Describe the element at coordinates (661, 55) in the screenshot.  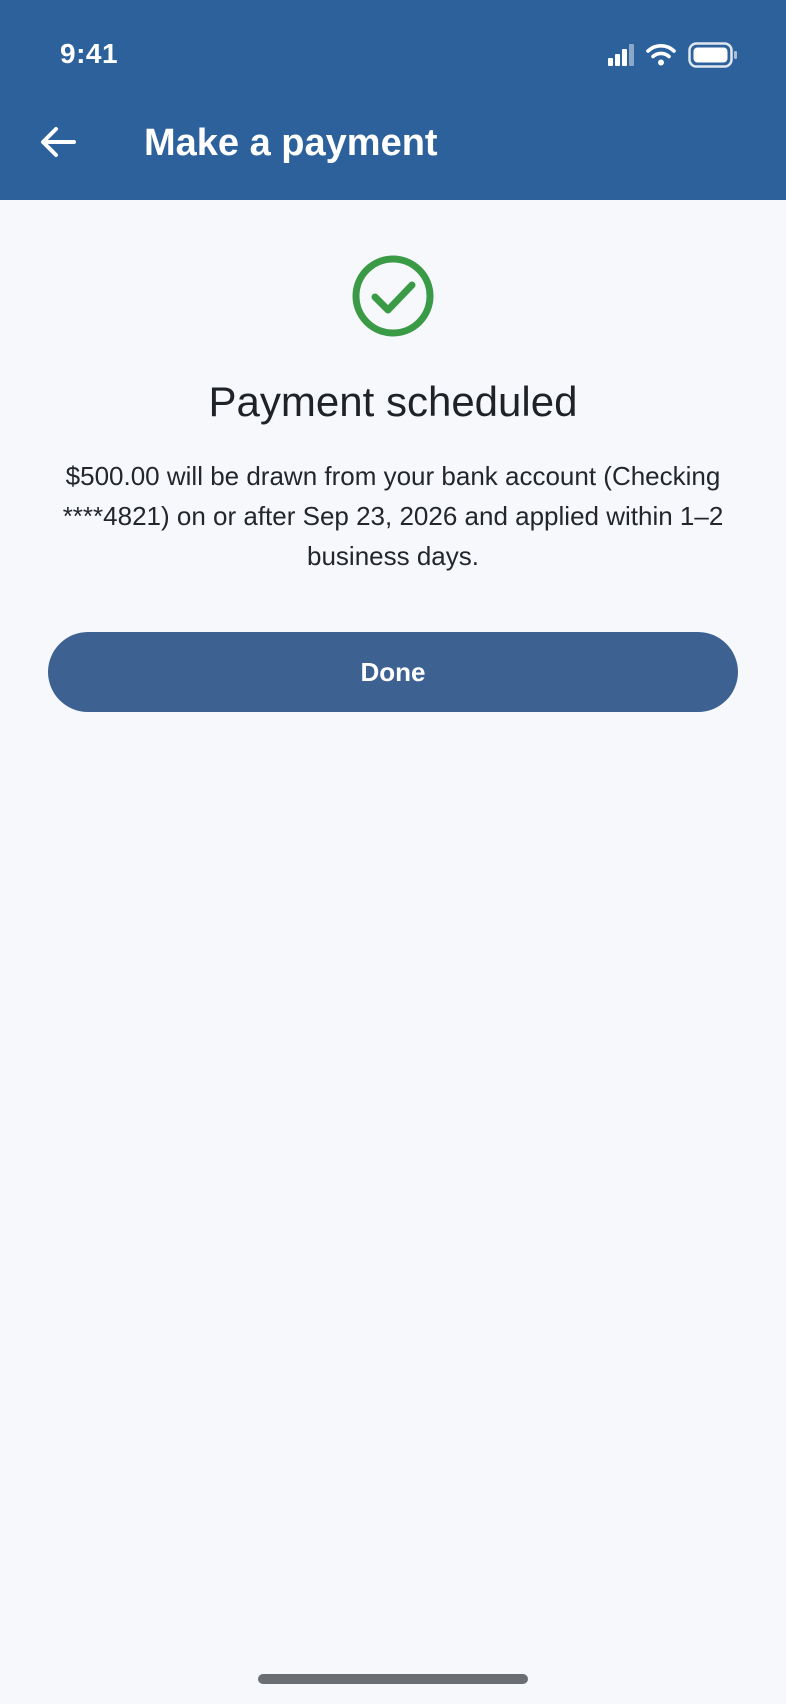
I see `wifi-icon` at that location.